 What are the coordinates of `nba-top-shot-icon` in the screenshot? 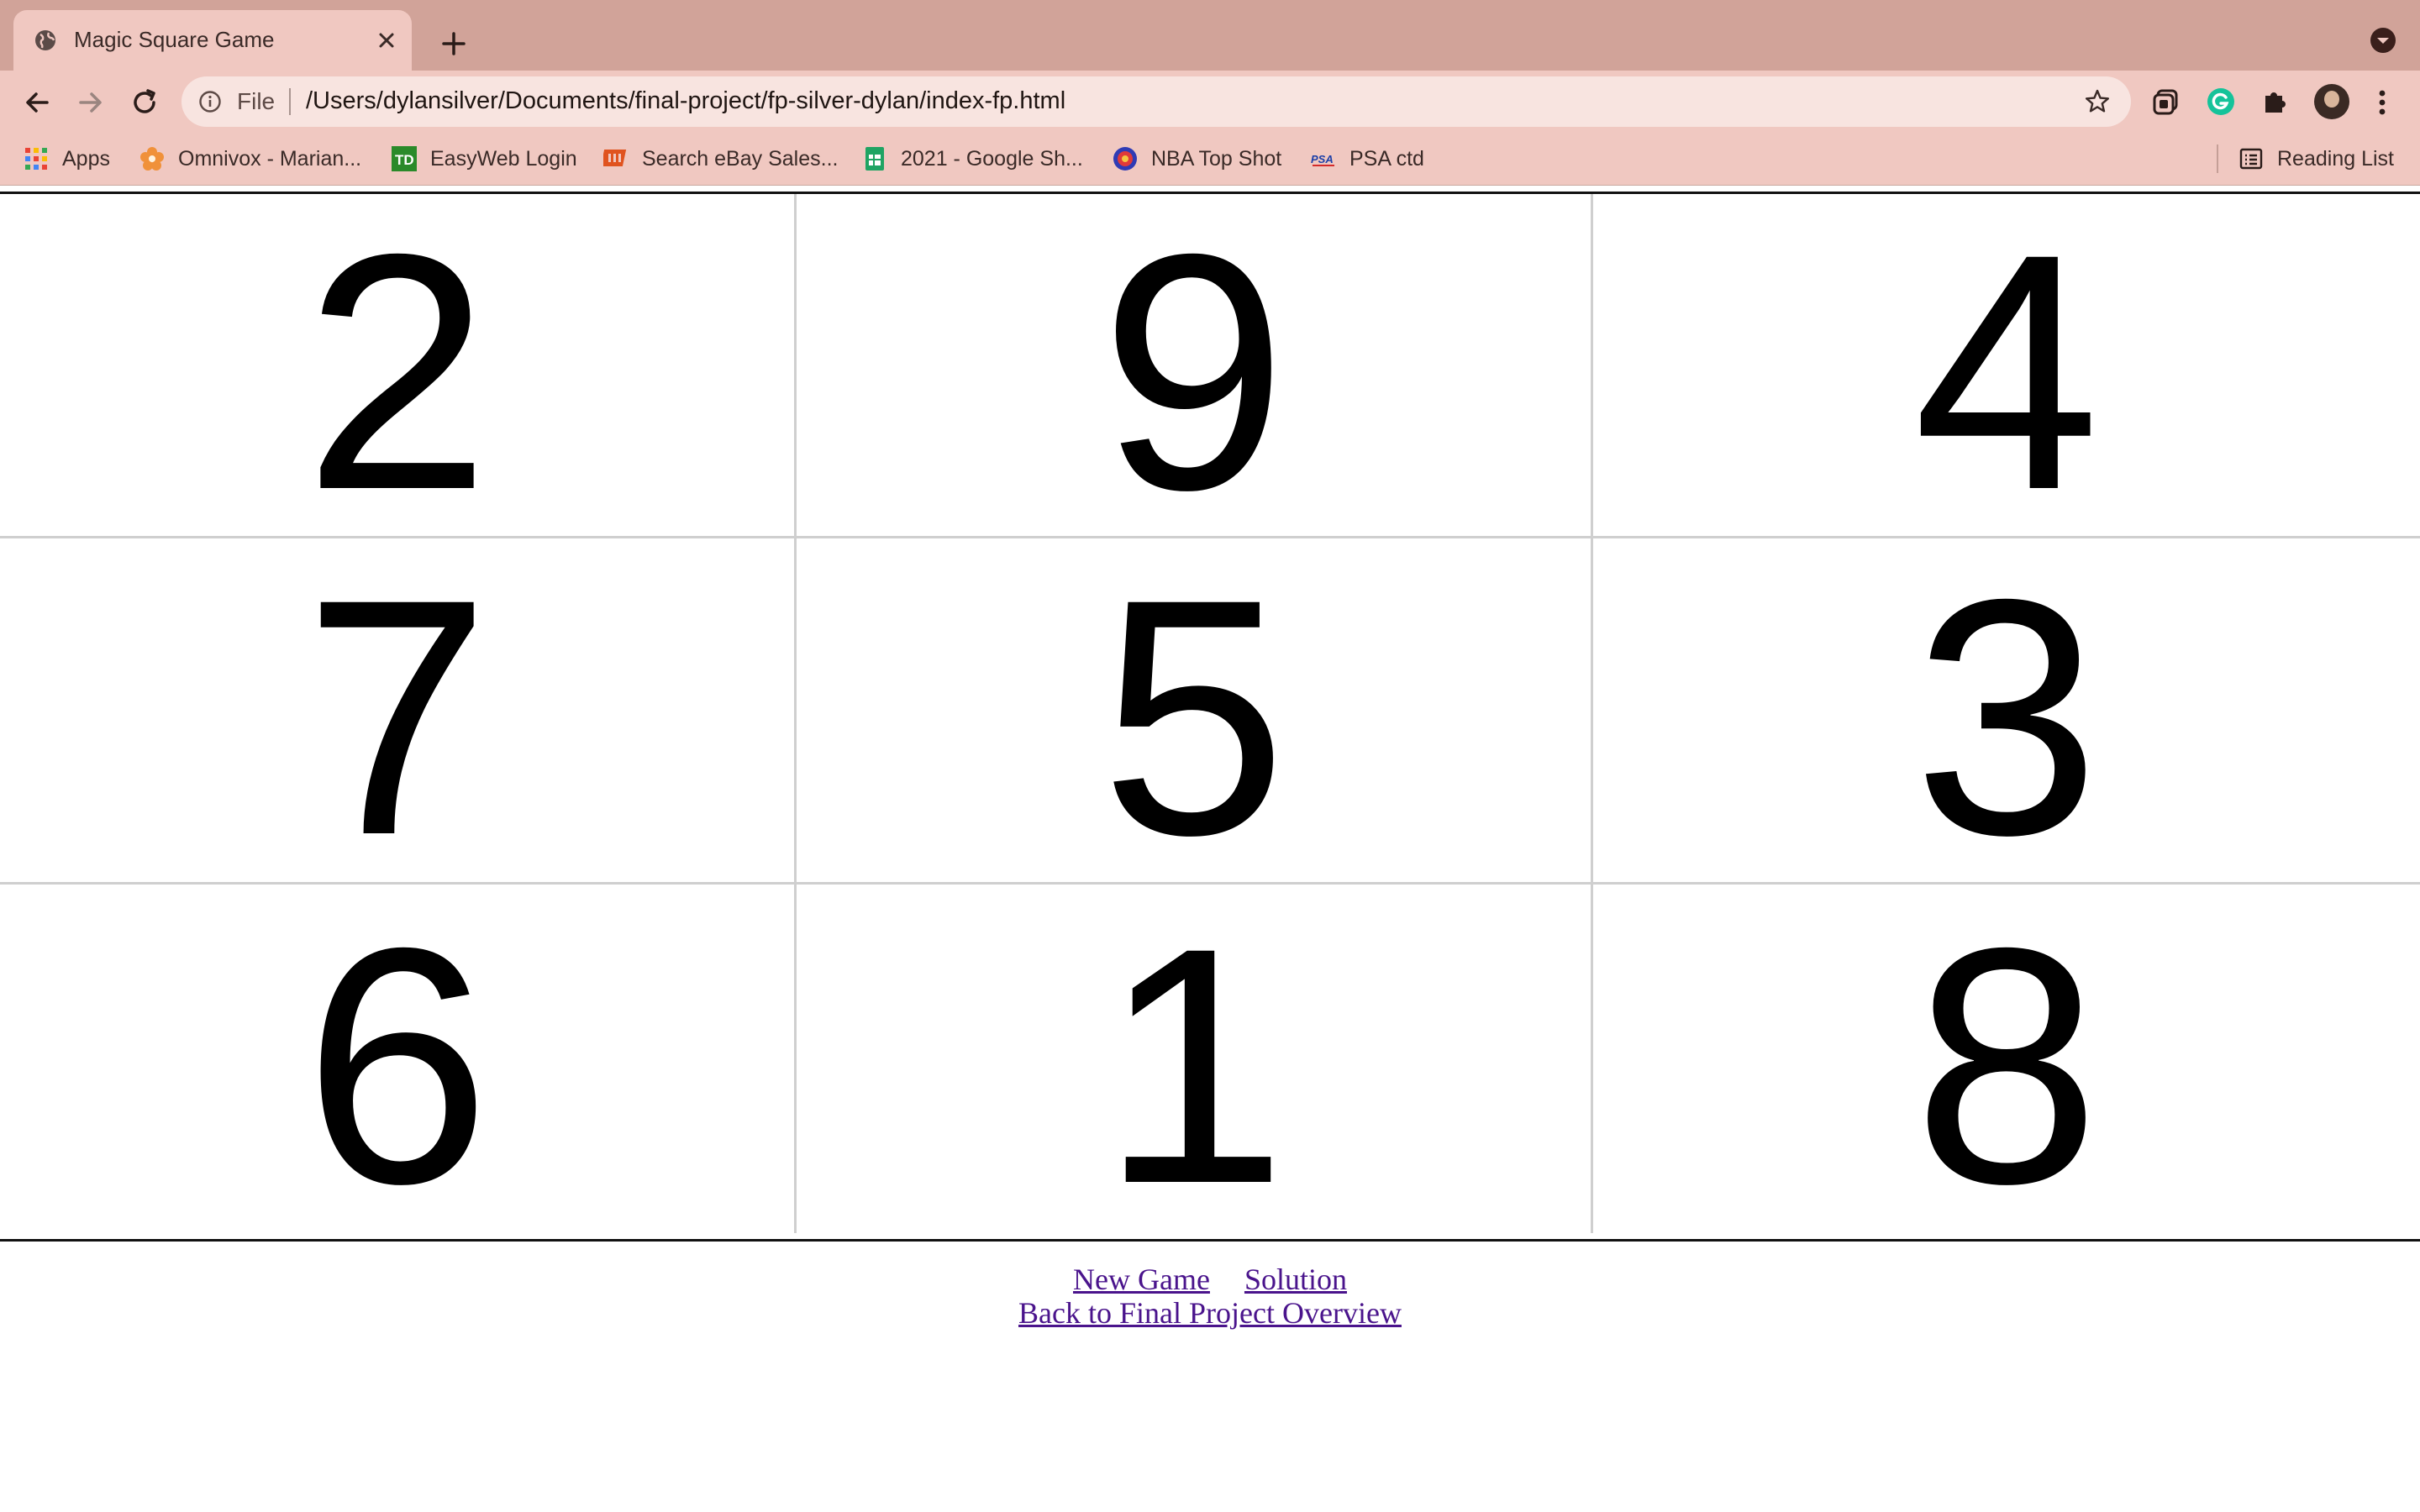 It's located at (1125, 159).